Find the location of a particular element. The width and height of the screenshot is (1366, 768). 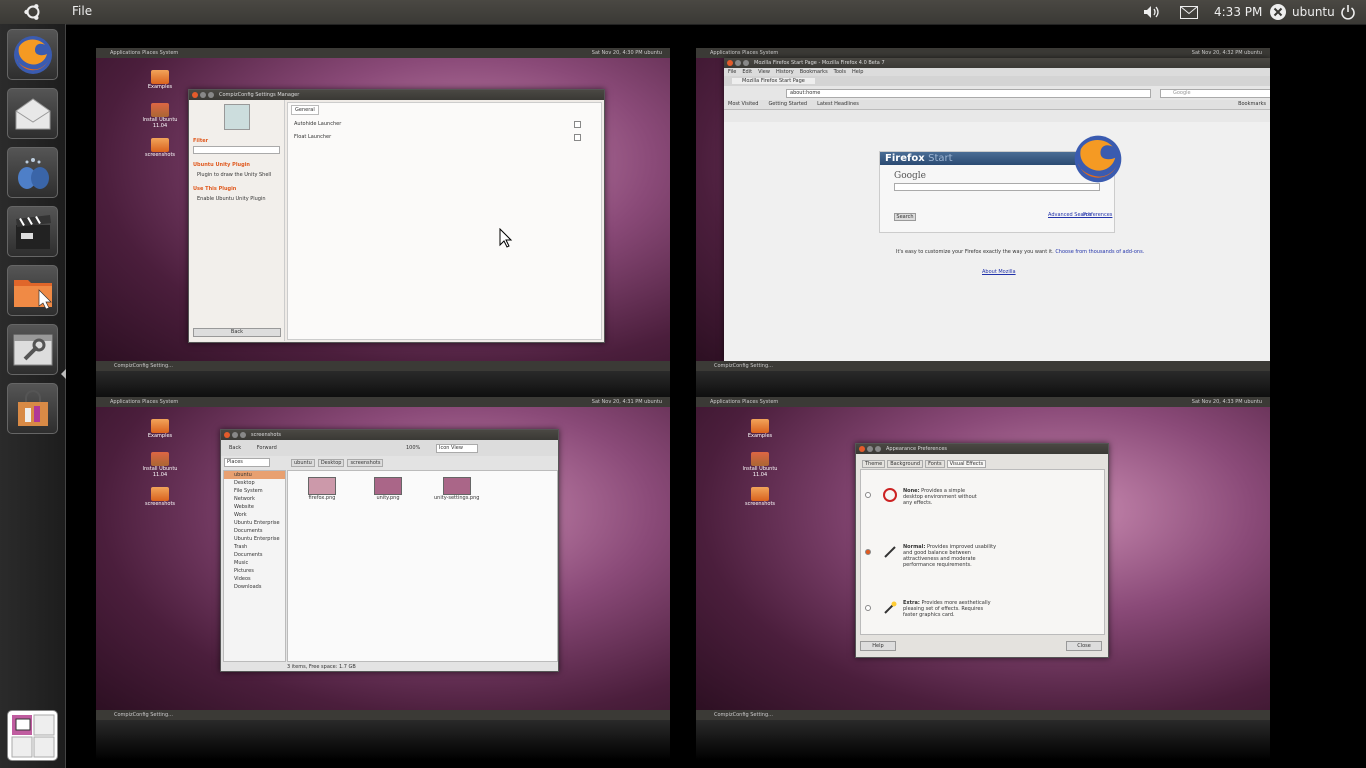

menu-edit: Edit is located at coordinates (747, 72).